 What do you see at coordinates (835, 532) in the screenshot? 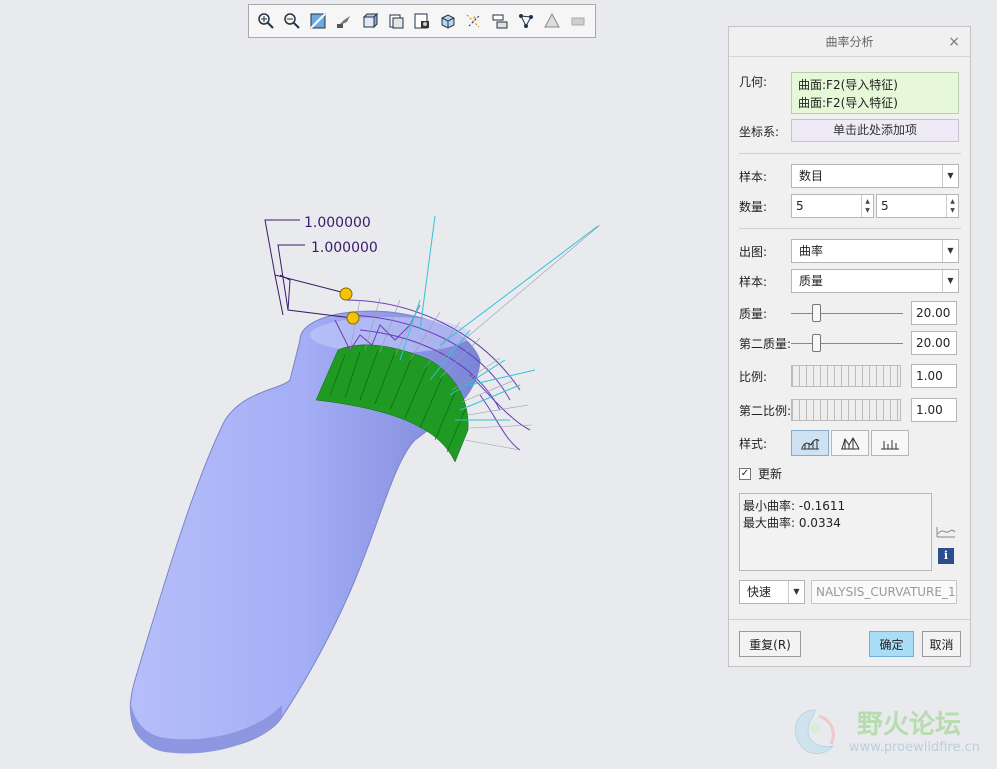
I see `curvature-result-box: 最小曲率: -0.1611 最大曲率: 0.0334` at bounding box center [835, 532].